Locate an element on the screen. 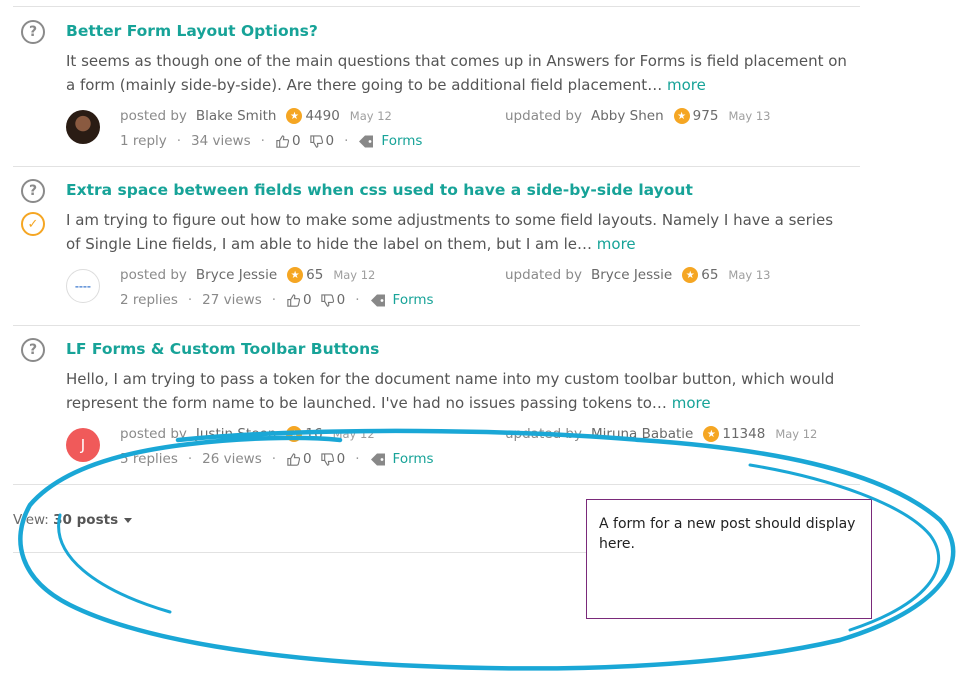 Image resolution: width=974 pixels, height=675 pixels. avatar: J is located at coordinates (83, 445).